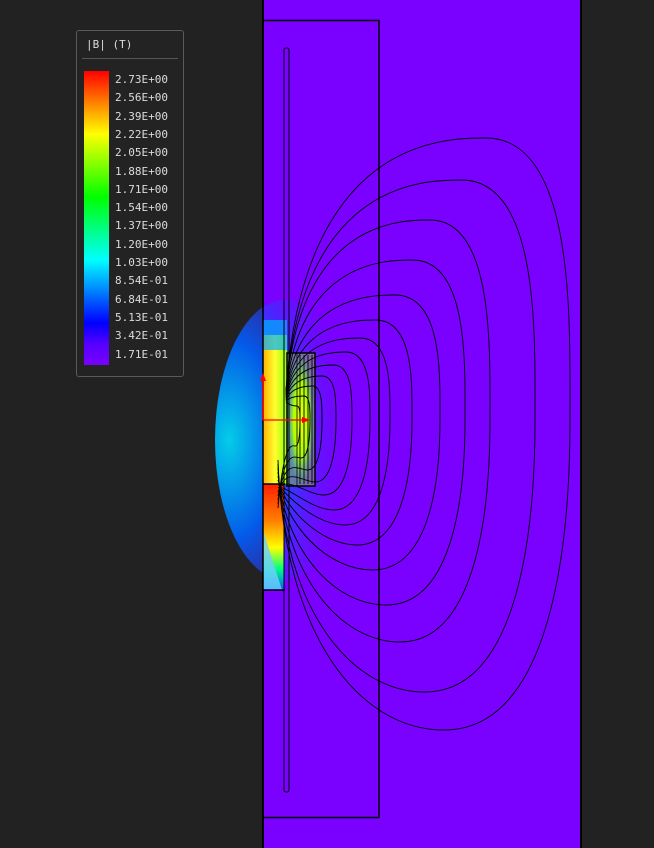  What do you see at coordinates (141, 226) in the screenshot?
I see `legend-value: 1.37E+00` at bounding box center [141, 226].